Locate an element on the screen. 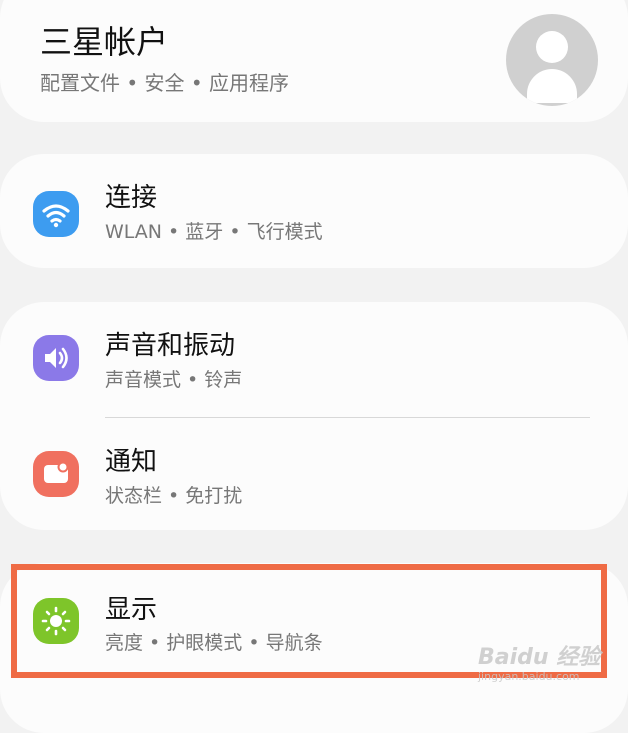 The height and width of the screenshot is (733, 628). watermark-logo: Baidu 经验 is located at coordinates (539, 657).